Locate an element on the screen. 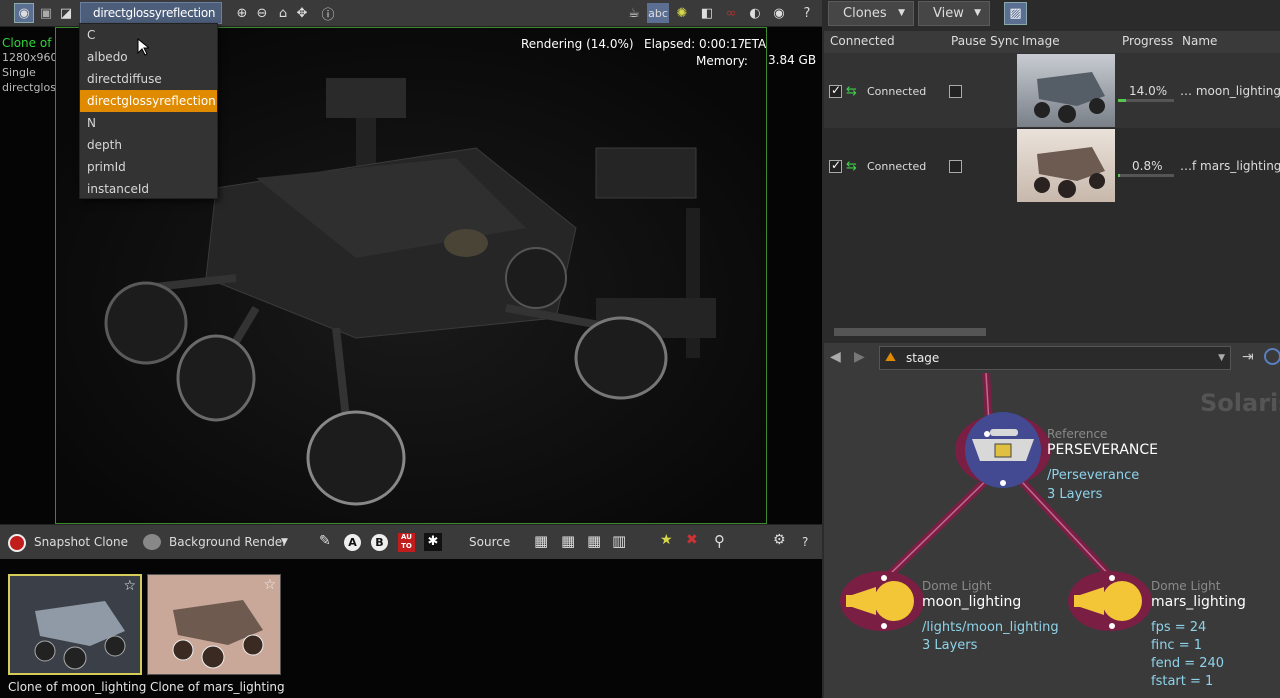 This screenshot has height=698, width=1280. snowflake-icon: ✱ is located at coordinates (433, 542).